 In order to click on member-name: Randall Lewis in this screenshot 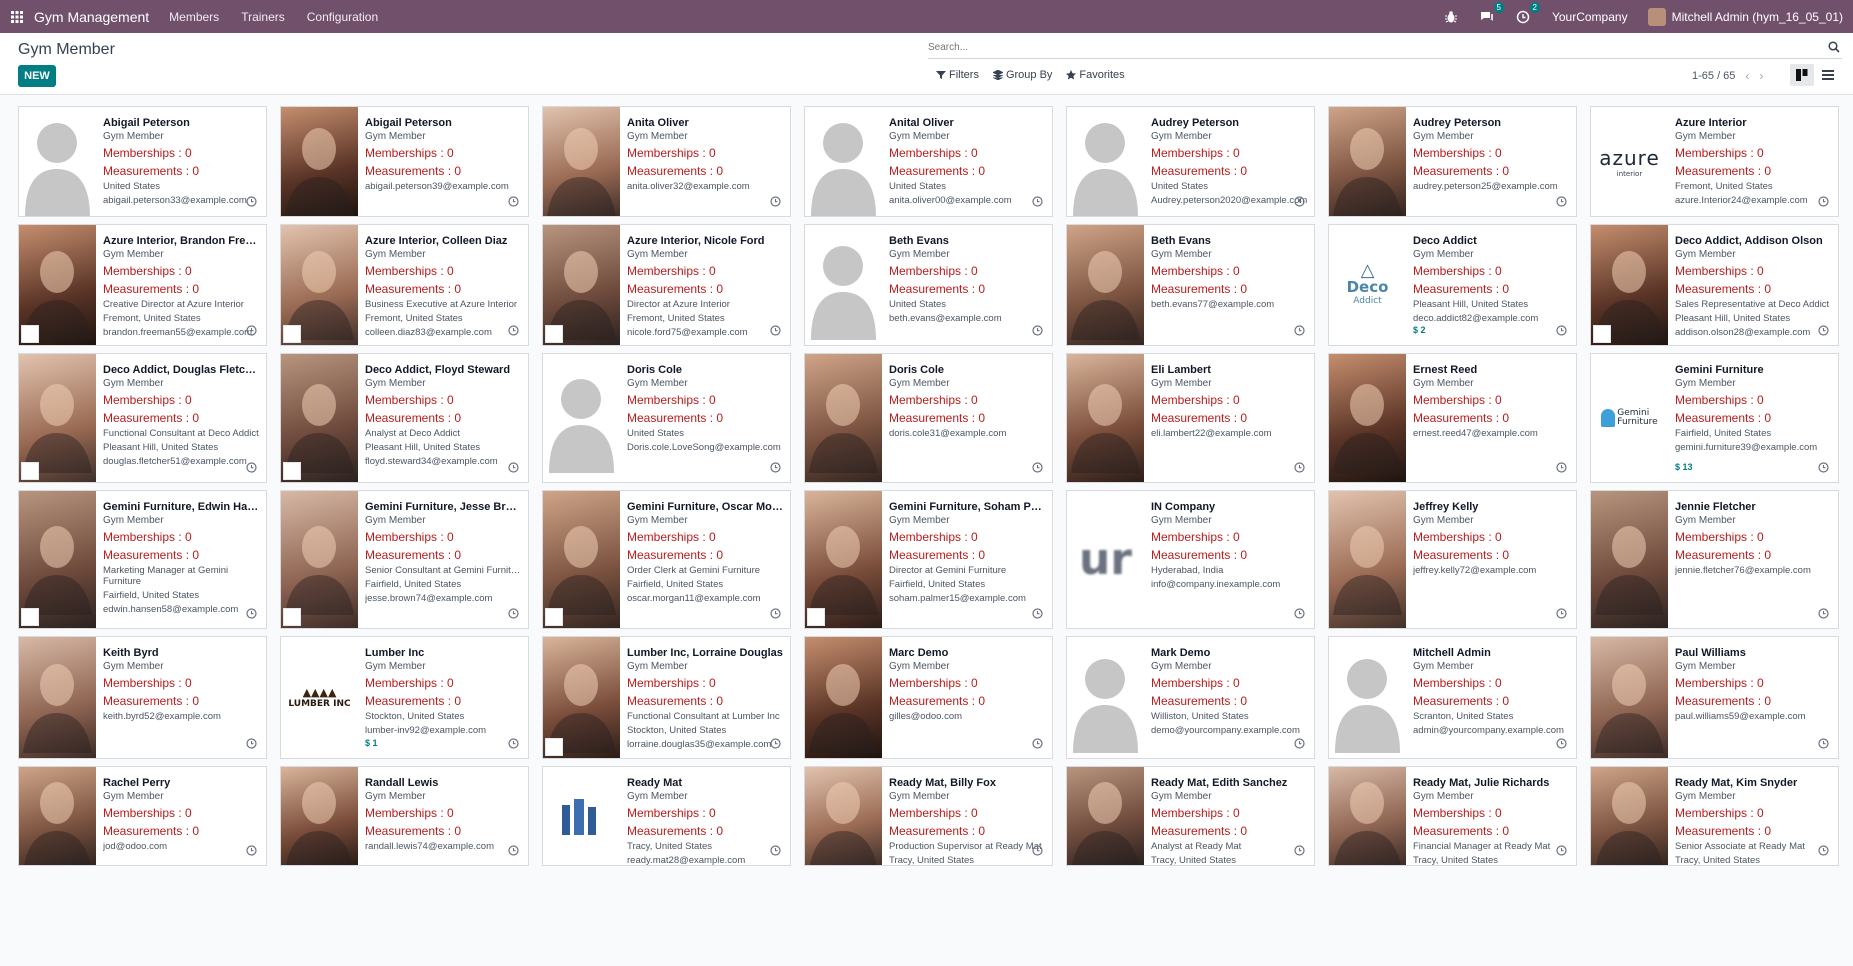, I will do `click(443, 783)`.